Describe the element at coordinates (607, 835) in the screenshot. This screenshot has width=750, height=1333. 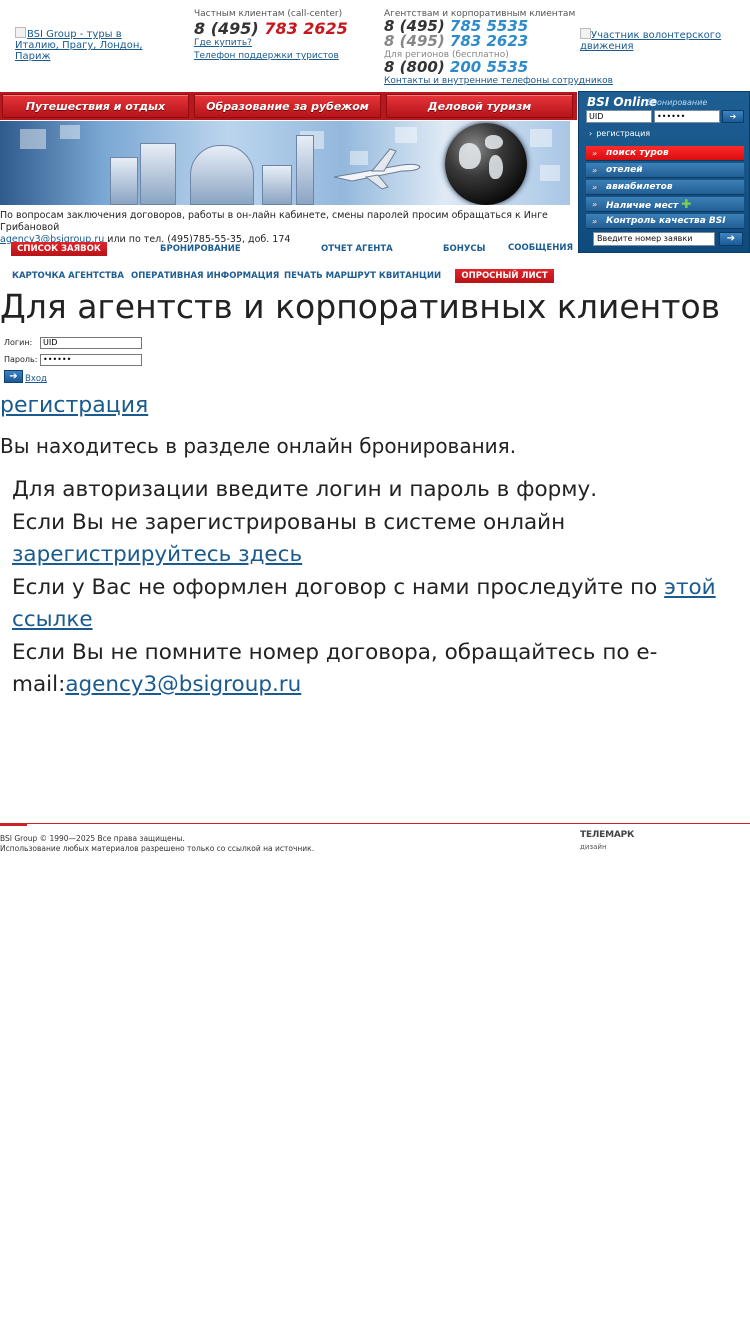
I see `telemark-logo: ТЕЛЕМАРК` at that location.